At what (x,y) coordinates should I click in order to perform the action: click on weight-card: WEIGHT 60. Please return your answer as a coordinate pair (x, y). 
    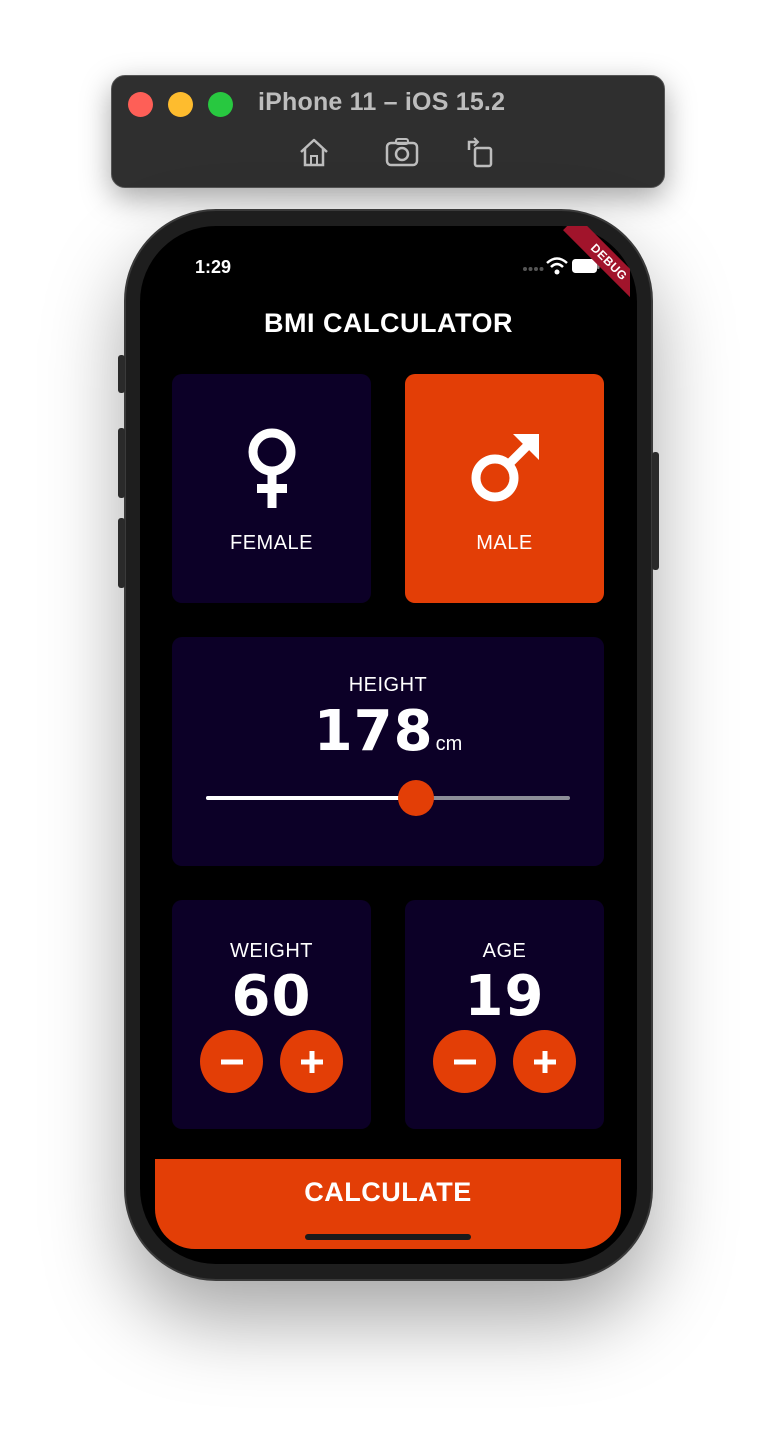
    Looking at the image, I should click on (271, 1014).